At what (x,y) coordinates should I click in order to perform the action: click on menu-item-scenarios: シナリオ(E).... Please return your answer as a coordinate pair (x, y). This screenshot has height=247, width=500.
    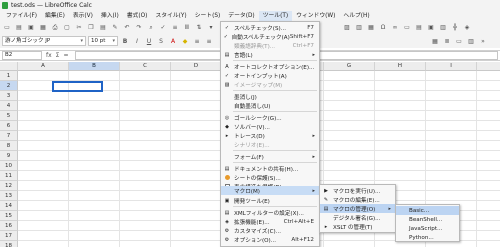
    Looking at the image, I should click on (270, 144).